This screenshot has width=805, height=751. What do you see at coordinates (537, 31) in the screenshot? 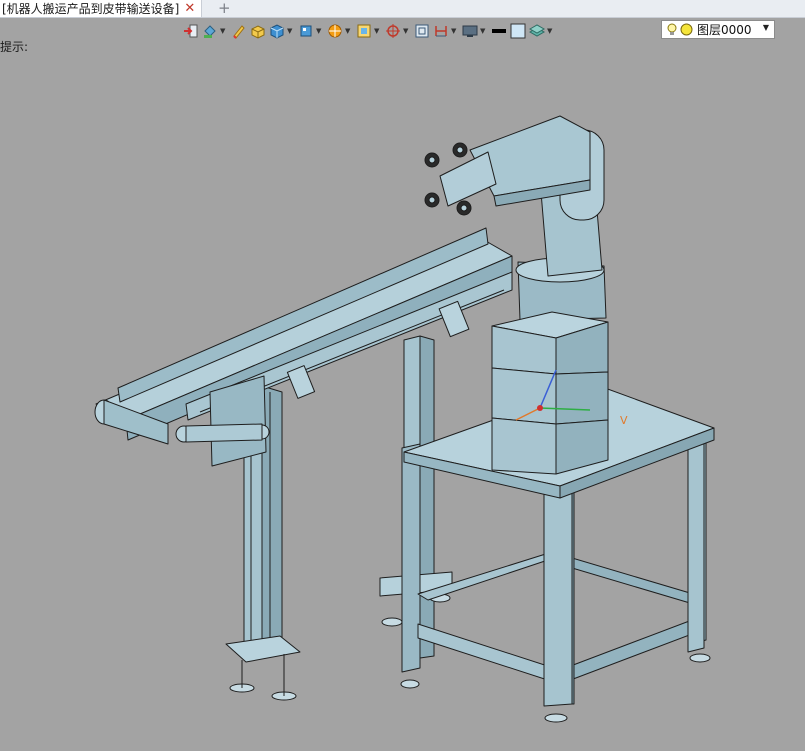
I see `layer-stack-icon` at bounding box center [537, 31].